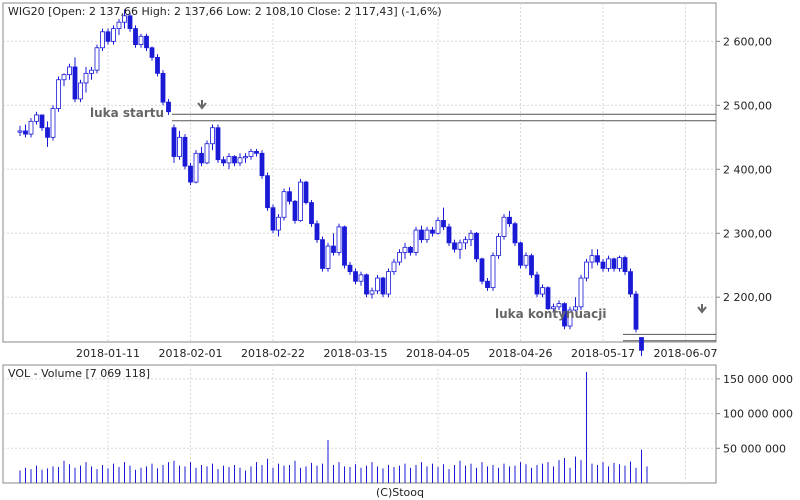 This screenshot has height=500, width=800. Describe the element at coordinates (356, 353) in the screenshot. I see `x-tick-label: 2018-03-15` at that location.